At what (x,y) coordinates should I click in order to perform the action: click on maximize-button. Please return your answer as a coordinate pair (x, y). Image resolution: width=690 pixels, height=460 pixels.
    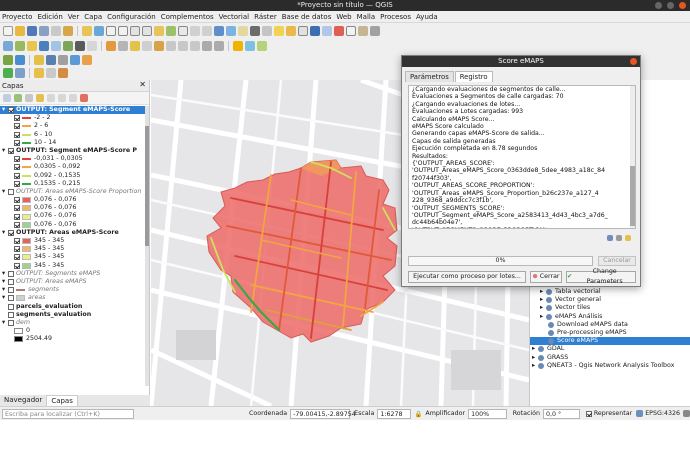
    Looking at the image, I should click on (670, 5).